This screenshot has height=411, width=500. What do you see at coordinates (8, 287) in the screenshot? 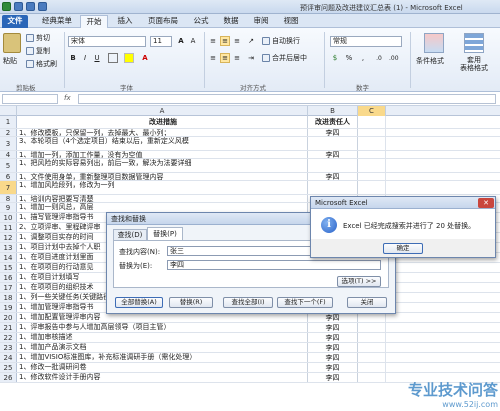
I see `row-number: 17` at bounding box center [8, 287].